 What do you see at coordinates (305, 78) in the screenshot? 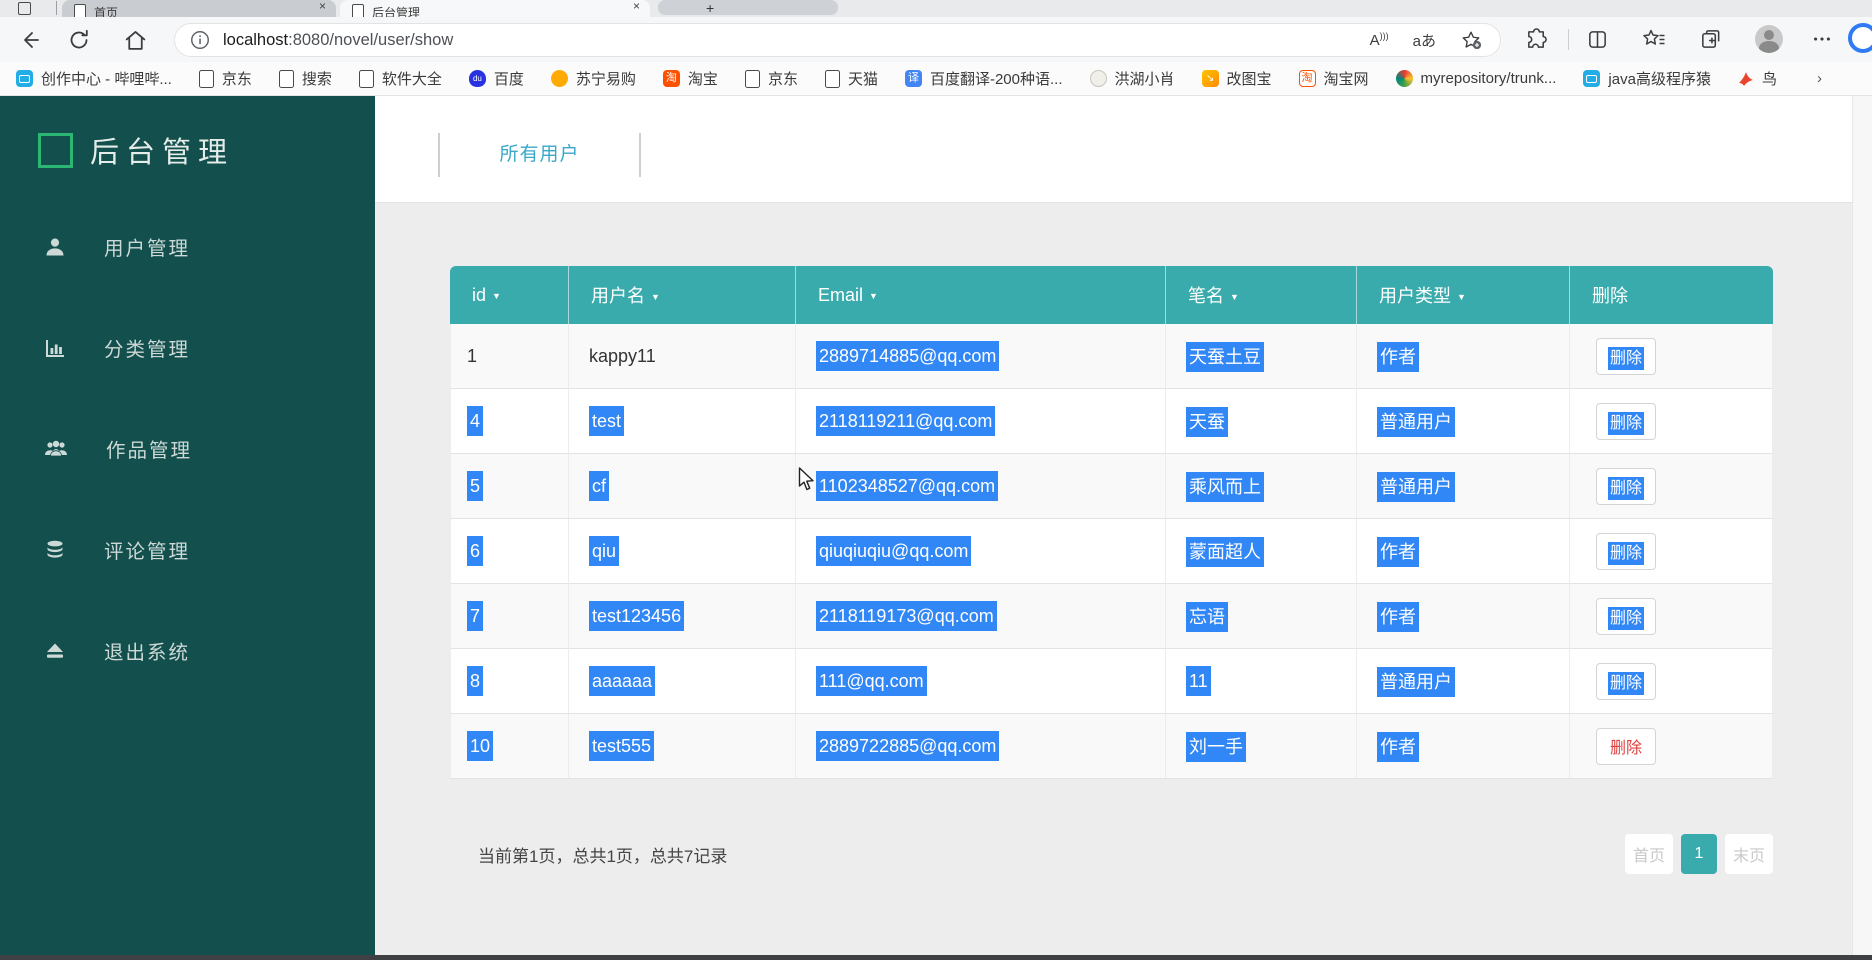
I see `bookmark-search: 搜索` at bounding box center [305, 78].